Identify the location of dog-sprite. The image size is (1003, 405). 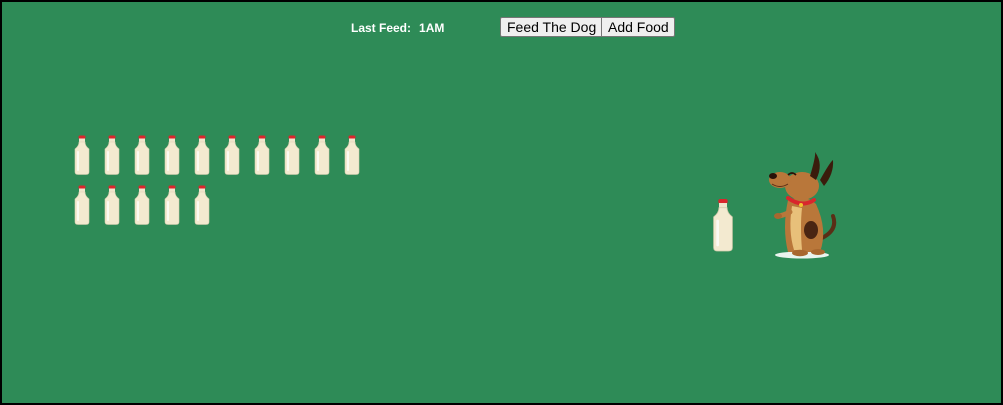
(803, 205).